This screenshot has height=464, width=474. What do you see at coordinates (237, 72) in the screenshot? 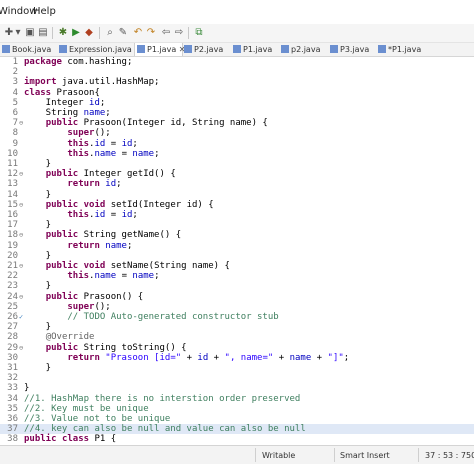
I see `code-line: 2` at bounding box center [237, 72].